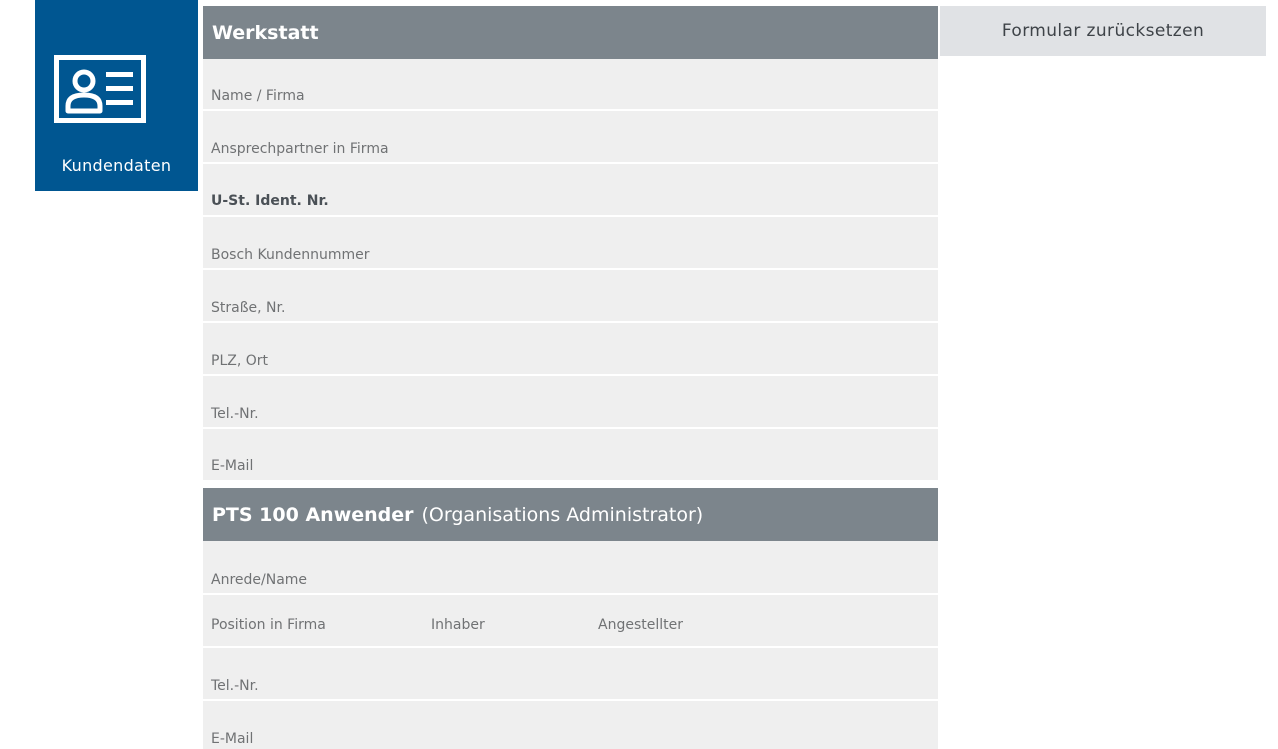  I want to click on option-inhaber: Inhaber, so click(458, 625).